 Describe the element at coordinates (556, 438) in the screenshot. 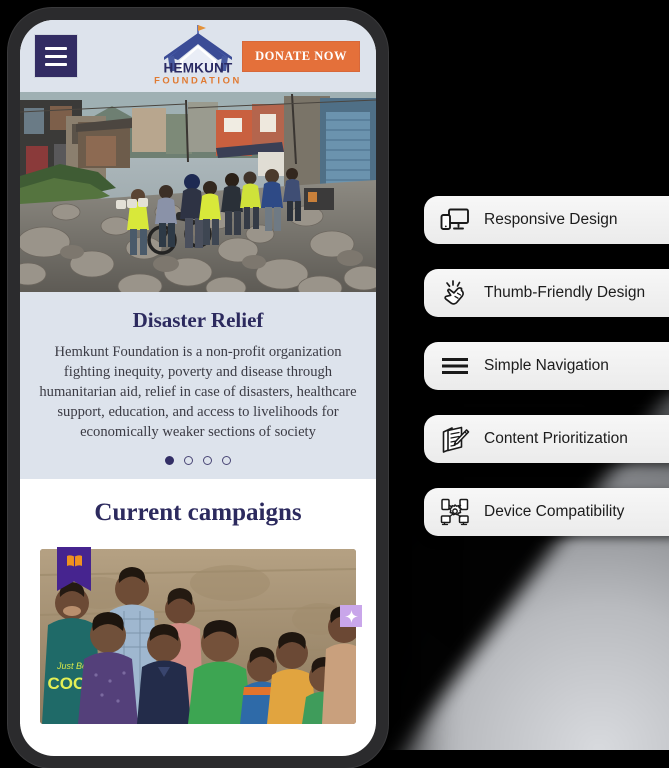

I see `feature-label: Content Prioritization` at that location.